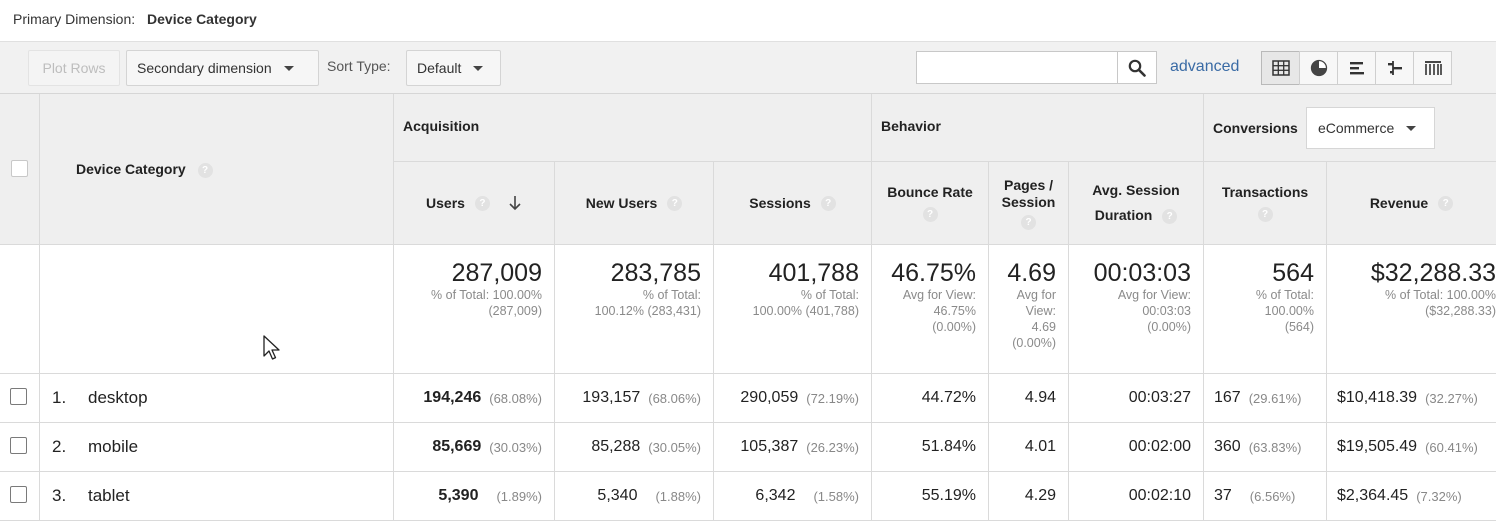 This screenshot has height=527, width=1496. I want to click on pages-session-cell: 4.01, so click(1029, 447).